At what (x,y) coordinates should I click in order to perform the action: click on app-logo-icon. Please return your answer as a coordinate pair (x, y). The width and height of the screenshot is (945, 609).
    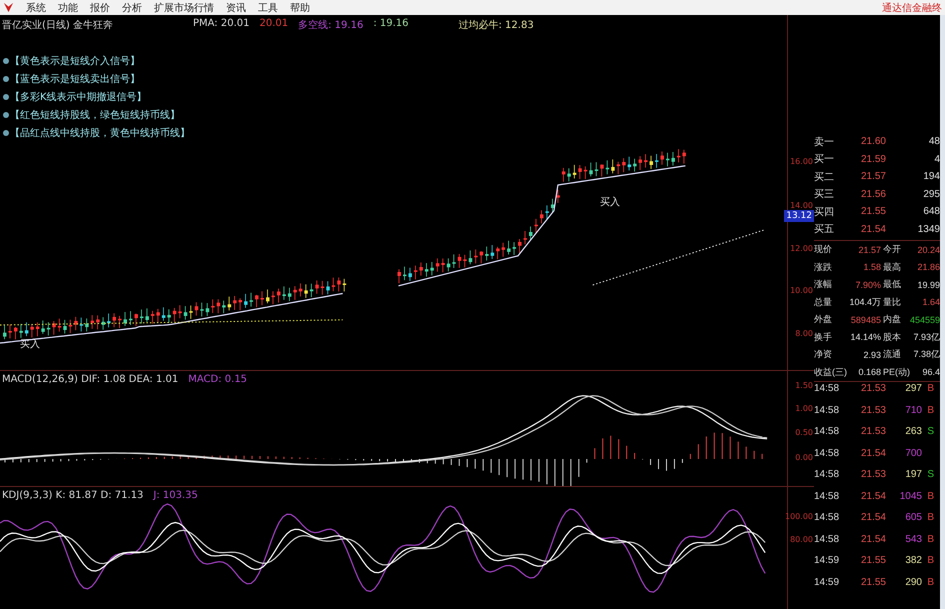
    Looking at the image, I should click on (8, 7).